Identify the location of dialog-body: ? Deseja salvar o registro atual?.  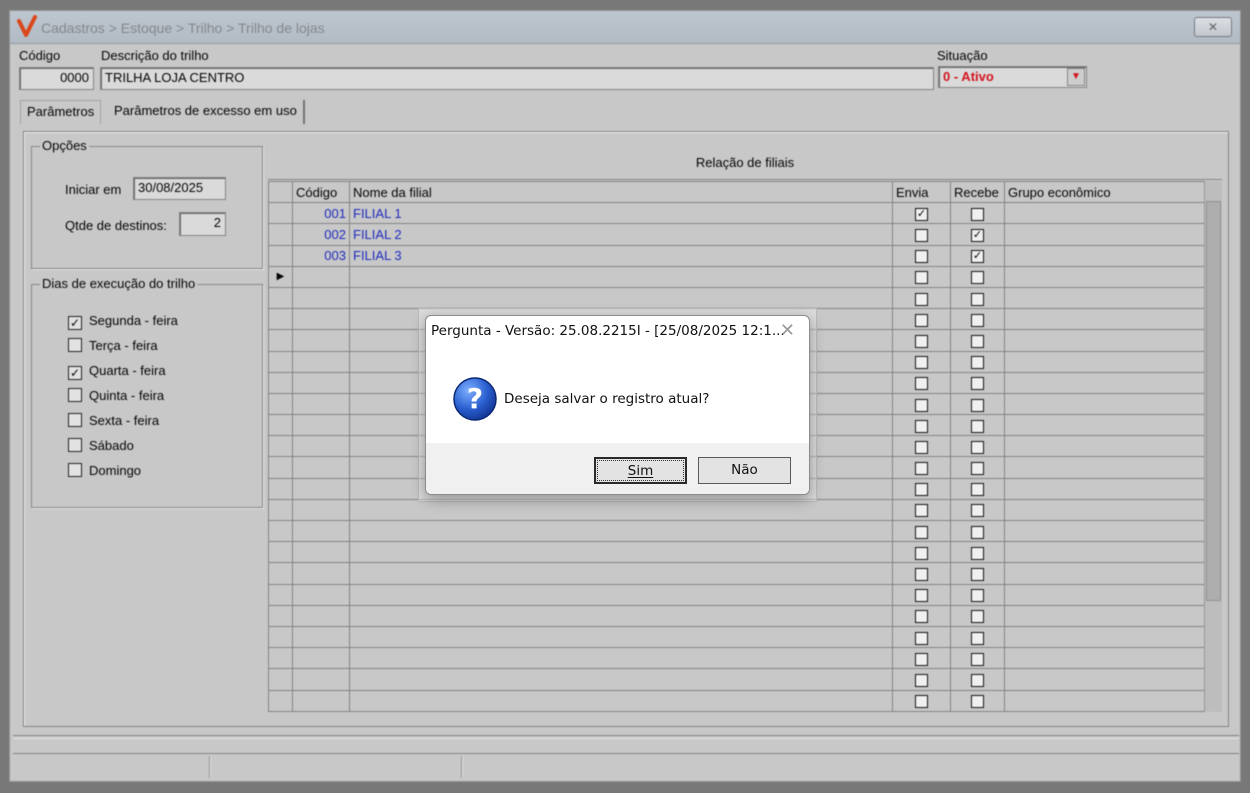
(617, 395).